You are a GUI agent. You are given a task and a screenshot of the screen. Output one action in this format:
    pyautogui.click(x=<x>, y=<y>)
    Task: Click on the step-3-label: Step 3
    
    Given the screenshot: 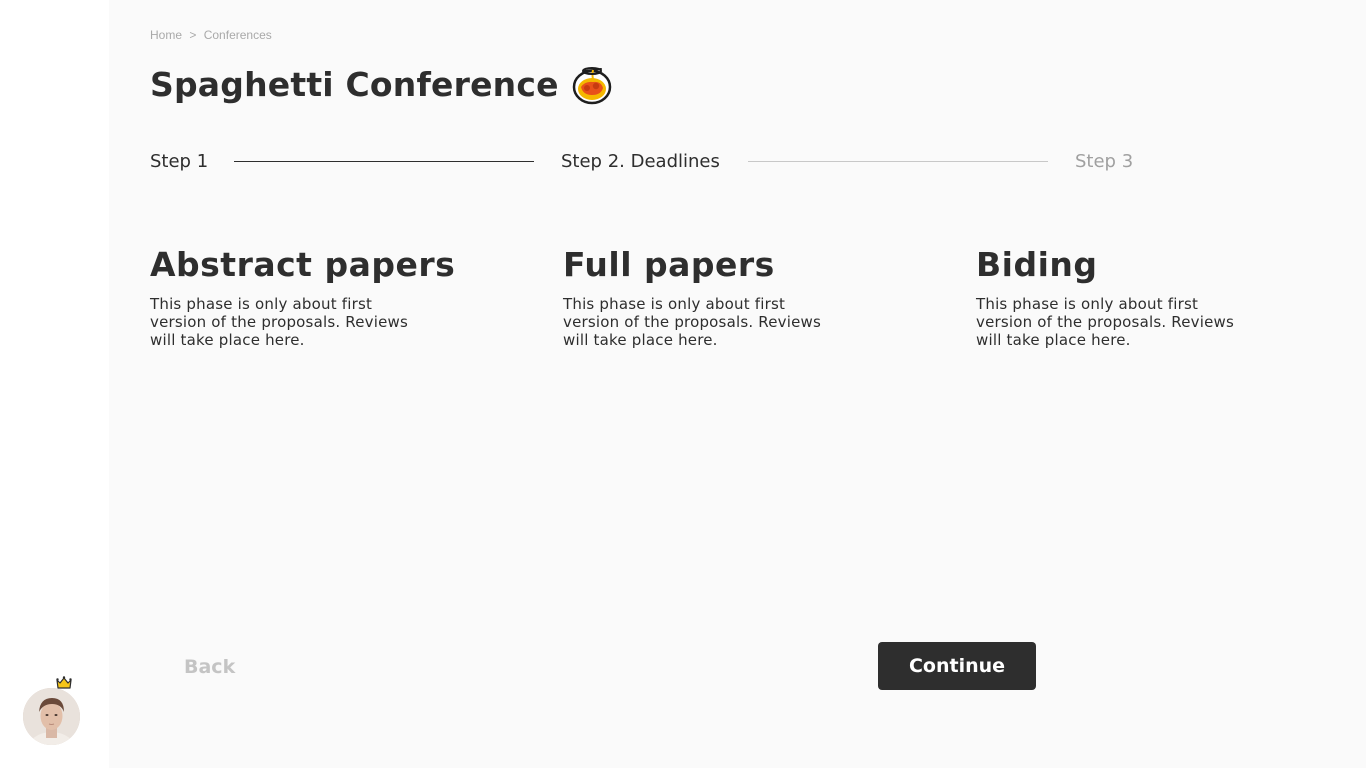 What is the action you would take?
    pyautogui.click(x=1104, y=161)
    